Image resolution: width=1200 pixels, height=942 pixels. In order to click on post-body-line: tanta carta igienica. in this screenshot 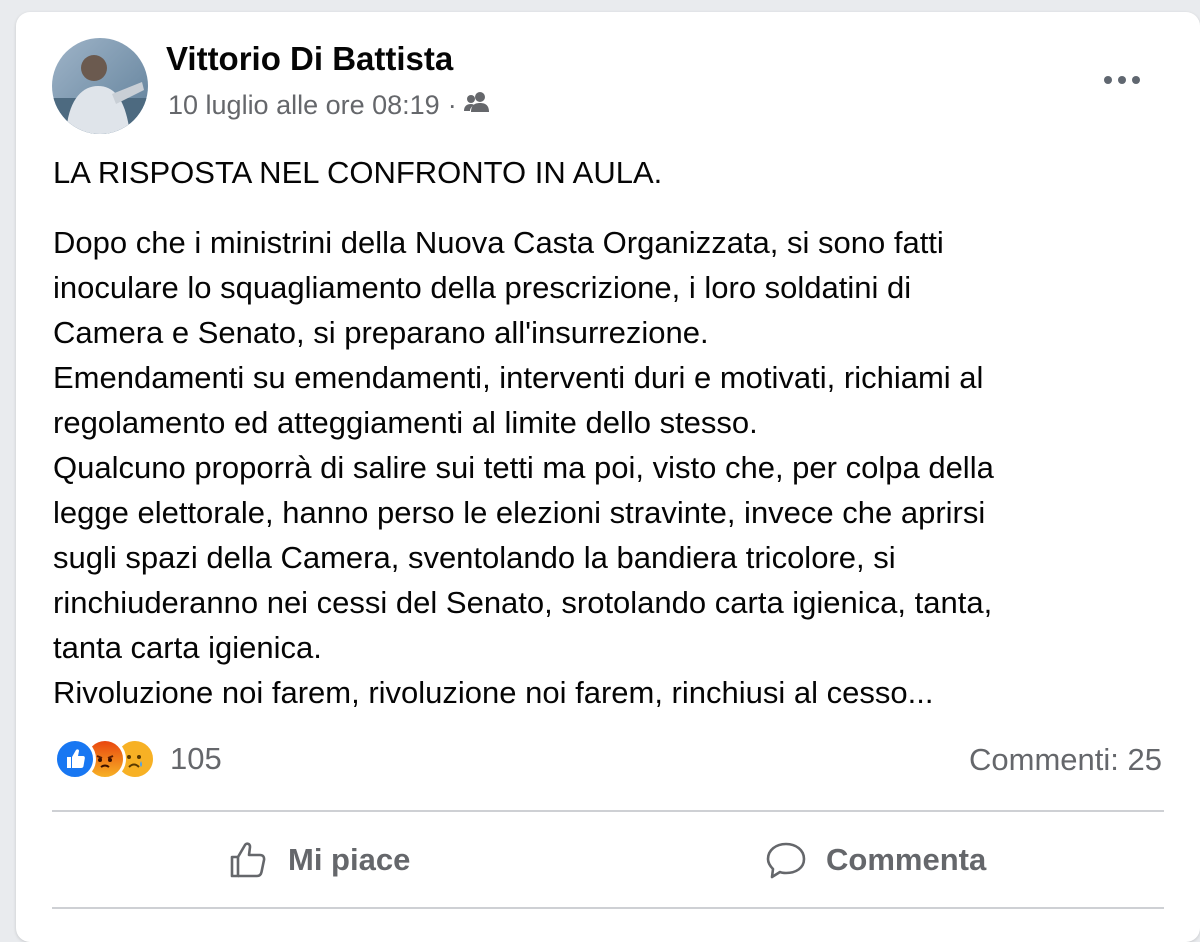, I will do `click(187, 647)`.